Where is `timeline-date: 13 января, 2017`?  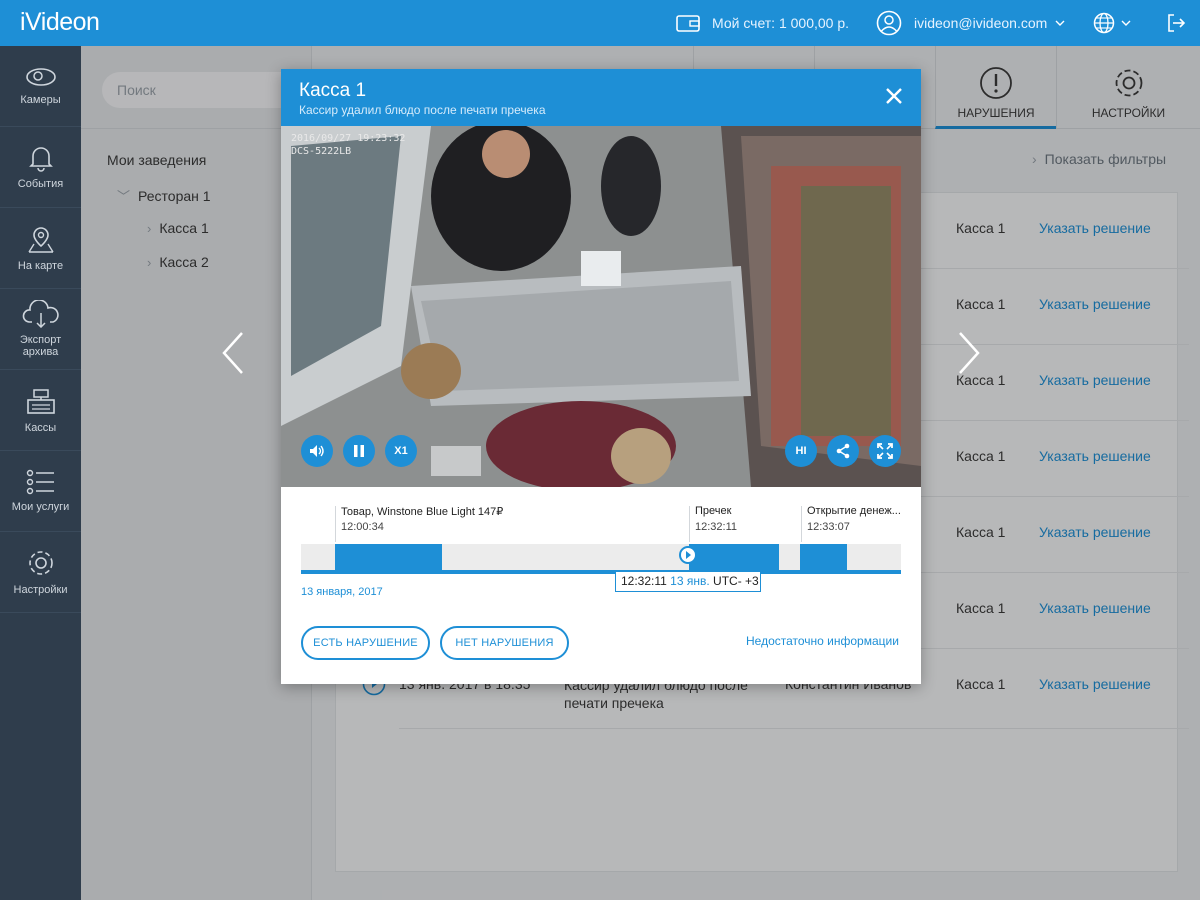 timeline-date: 13 января, 2017 is located at coordinates (342, 592).